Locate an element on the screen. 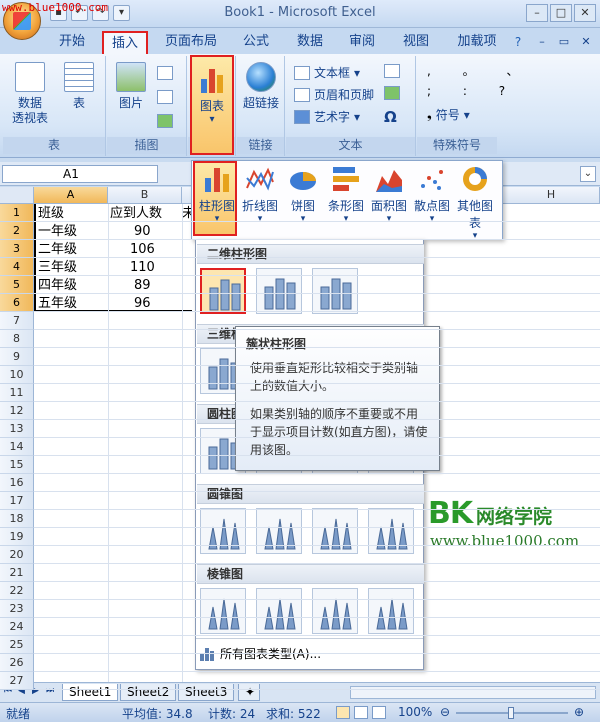  normal-view-icon is located at coordinates (343, 712).